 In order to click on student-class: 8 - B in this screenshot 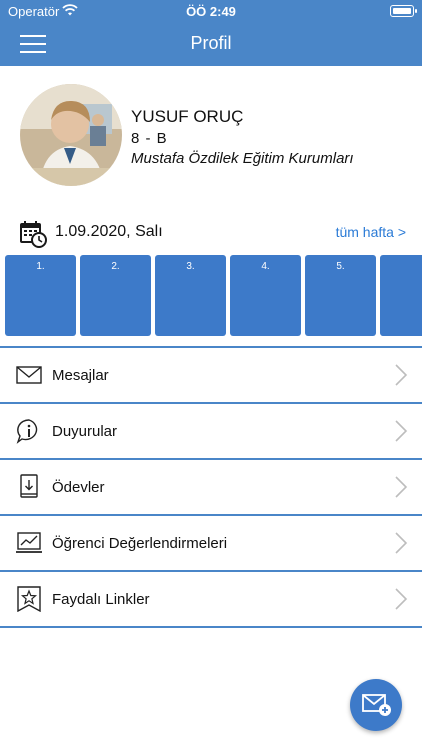, I will do `click(149, 138)`.